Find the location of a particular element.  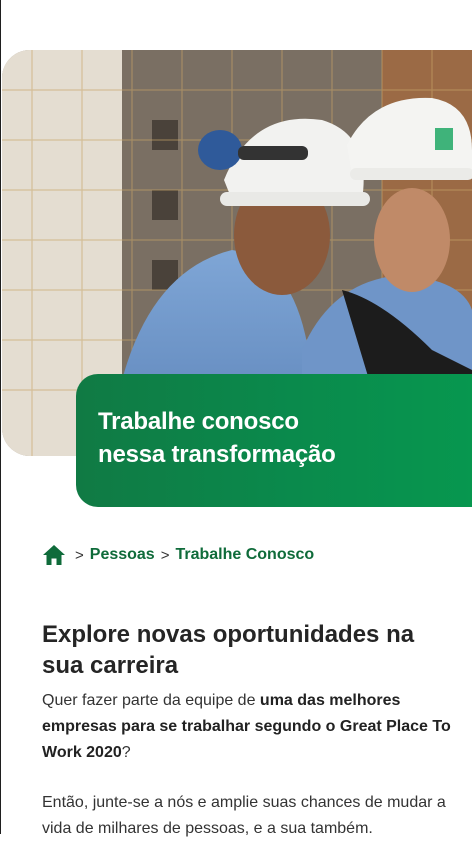

home-icon is located at coordinates (54, 555).